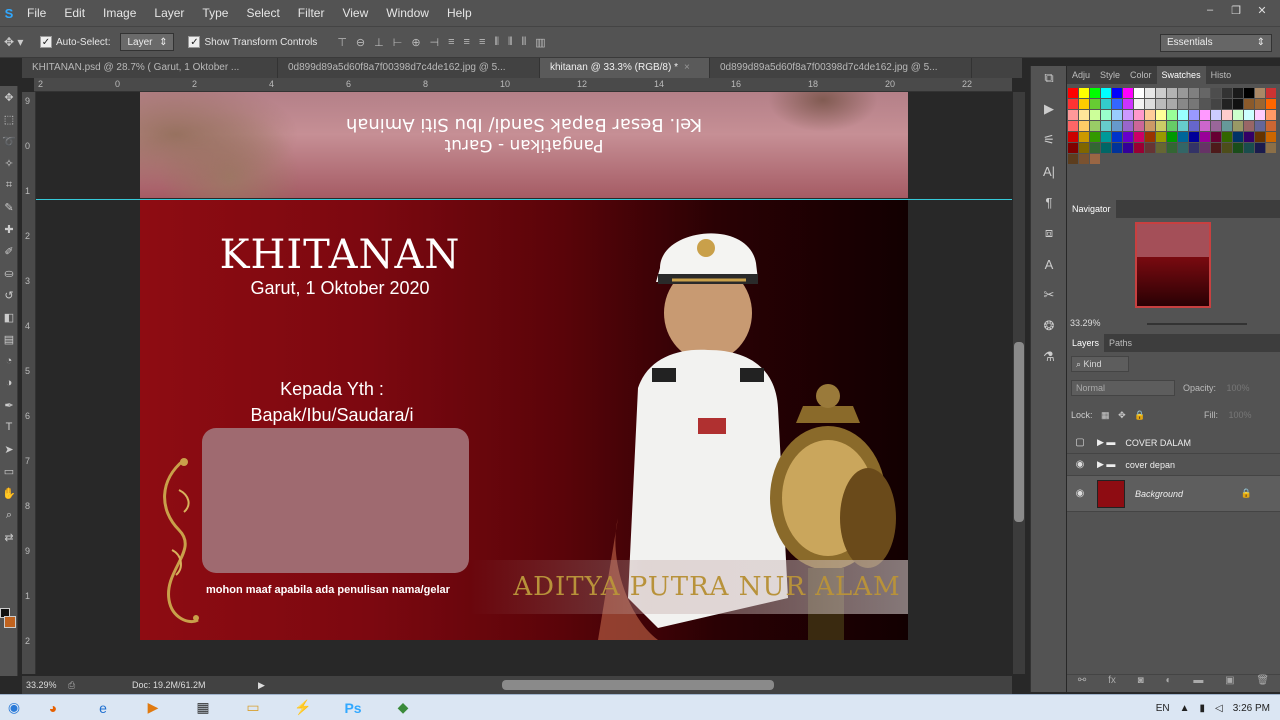 The width and height of the screenshot is (1280, 720). Describe the element at coordinates (398, 42) in the screenshot. I see `align-left-icon: ⊢` at that location.